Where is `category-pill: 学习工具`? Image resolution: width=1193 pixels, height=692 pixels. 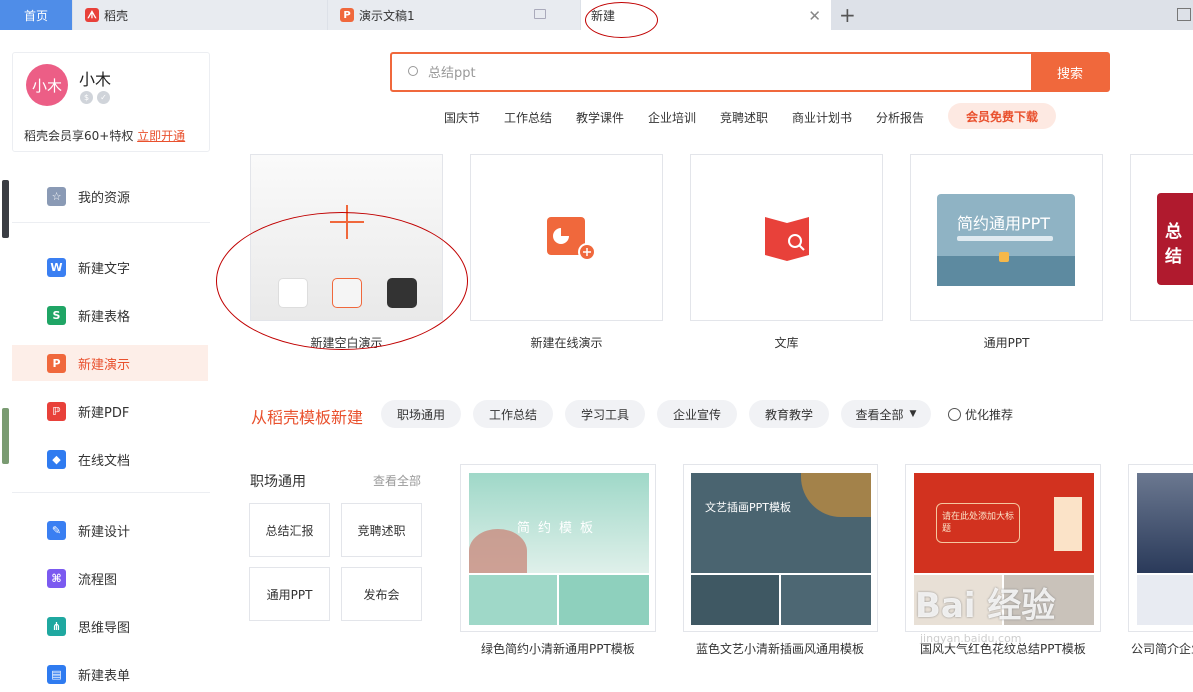 category-pill: 学习工具 is located at coordinates (605, 414).